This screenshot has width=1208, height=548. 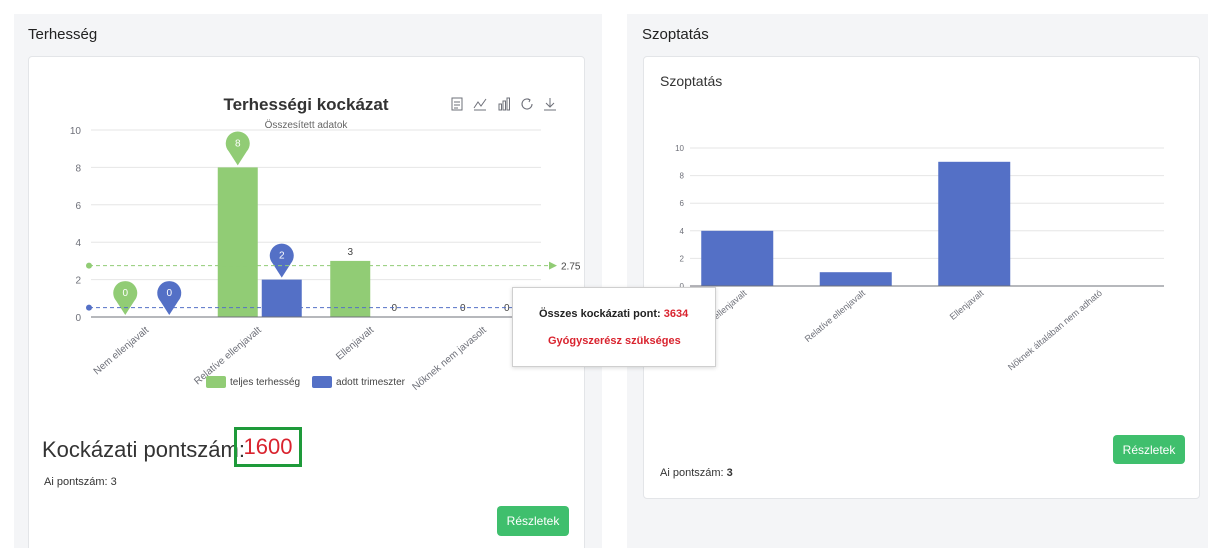 What do you see at coordinates (78, 318) in the screenshot?
I see `y-tick-label: 0` at bounding box center [78, 318].